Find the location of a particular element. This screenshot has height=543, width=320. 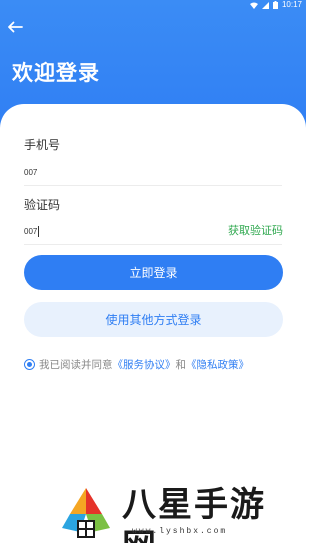

status-time: 10:17 is located at coordinates (291, 4).